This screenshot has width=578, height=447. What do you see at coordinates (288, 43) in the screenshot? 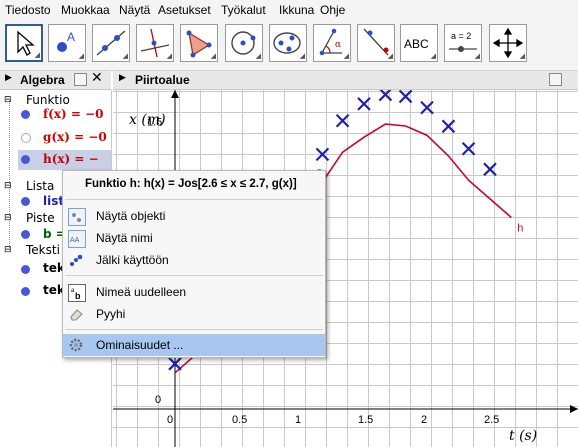
I see `conic-tool-button: ◢` at bounding box center [288, 43].